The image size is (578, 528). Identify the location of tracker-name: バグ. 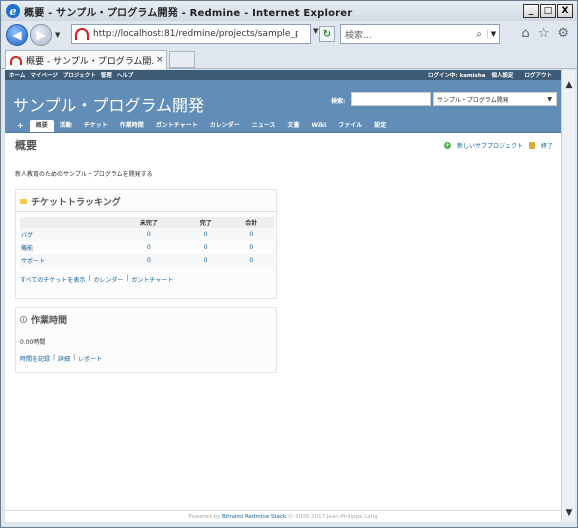
(67, 234).